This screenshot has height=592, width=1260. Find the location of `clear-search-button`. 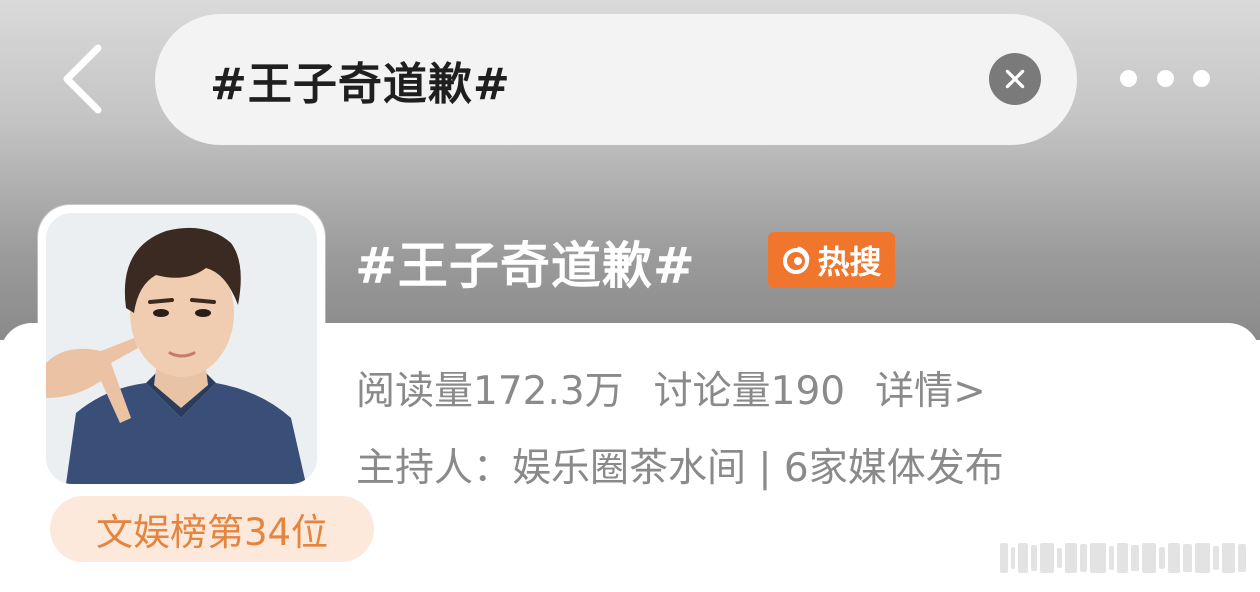

clear-search-button is located at coordinates (1015, 79).